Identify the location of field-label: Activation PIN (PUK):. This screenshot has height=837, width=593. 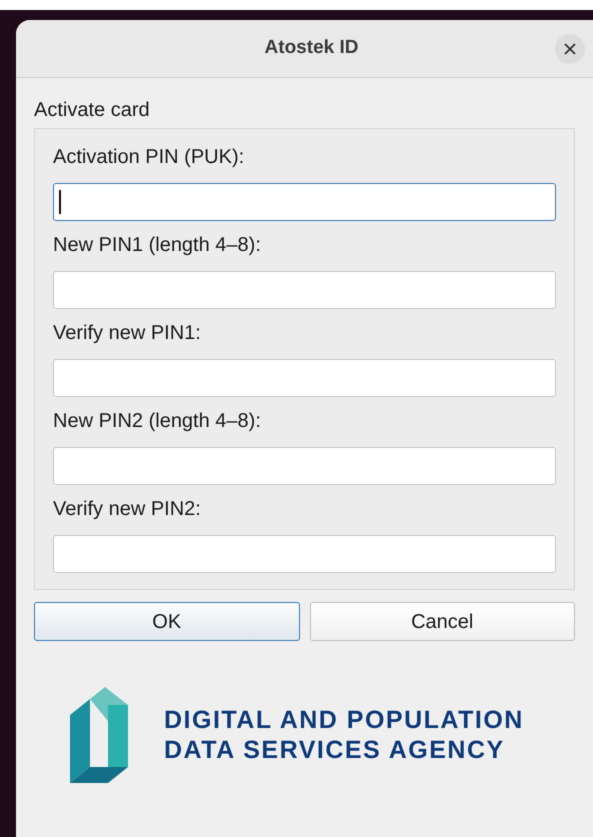
(149, 157).